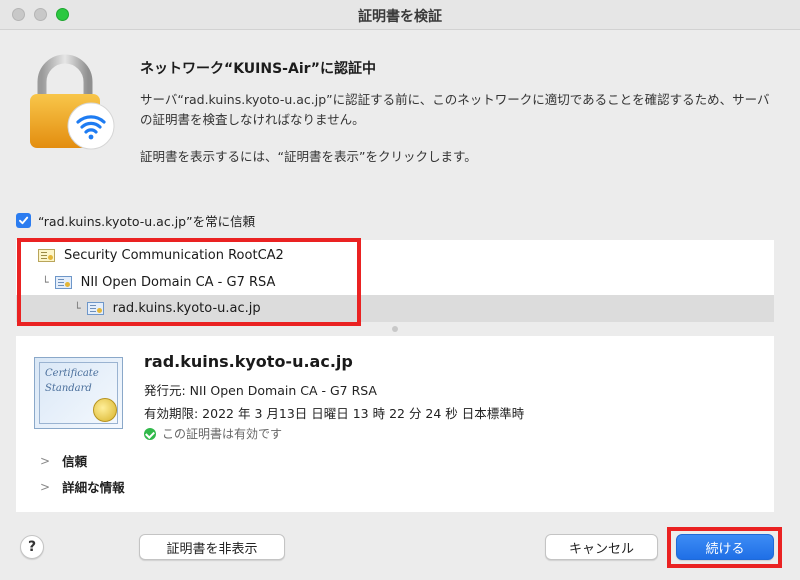 This screenshot has width=800, height=580. What do you see at coordinates (248, 361) in the screenshot?
I see `certificate-common-name: rad.kuins.kyoto-u.ac.jp` at bounding box center [248, 361].